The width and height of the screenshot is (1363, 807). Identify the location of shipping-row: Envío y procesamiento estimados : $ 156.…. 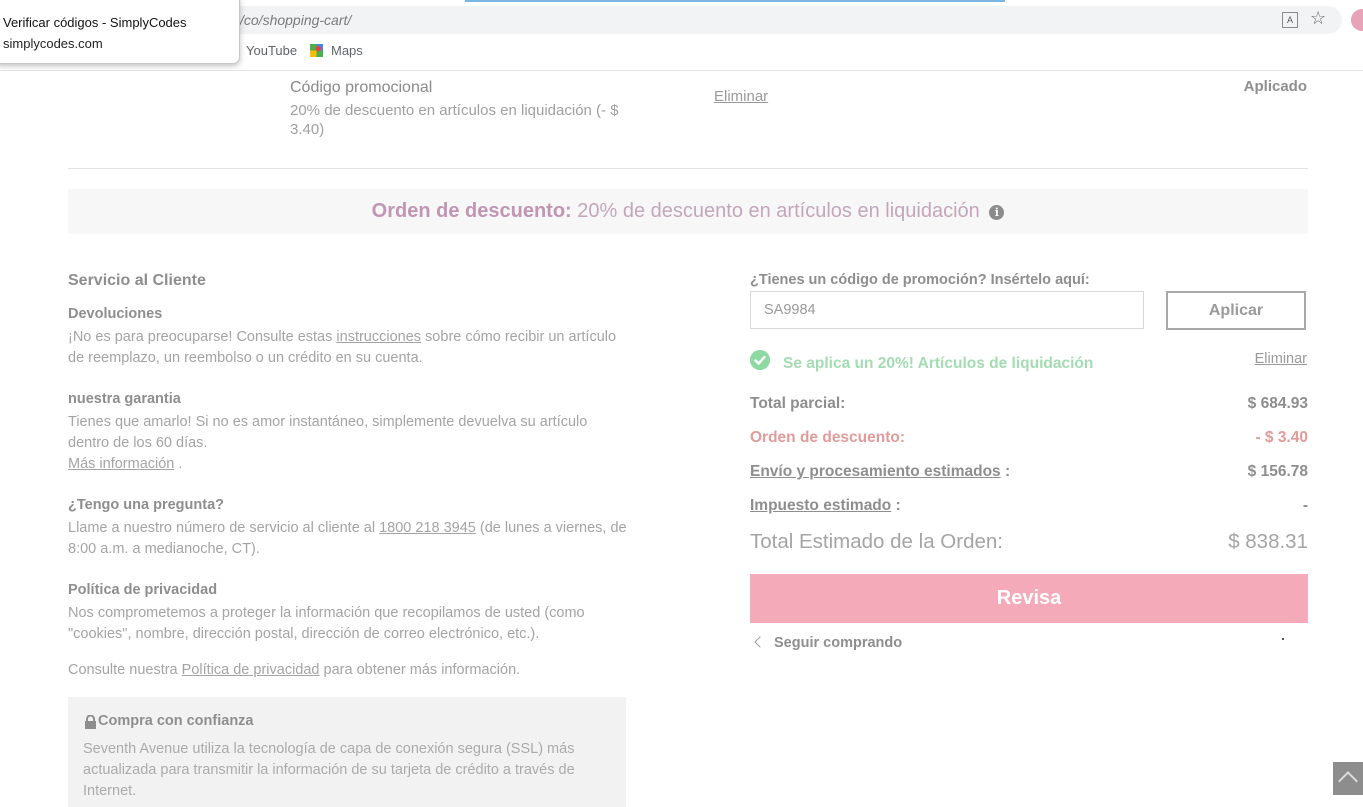
(1029, 471).